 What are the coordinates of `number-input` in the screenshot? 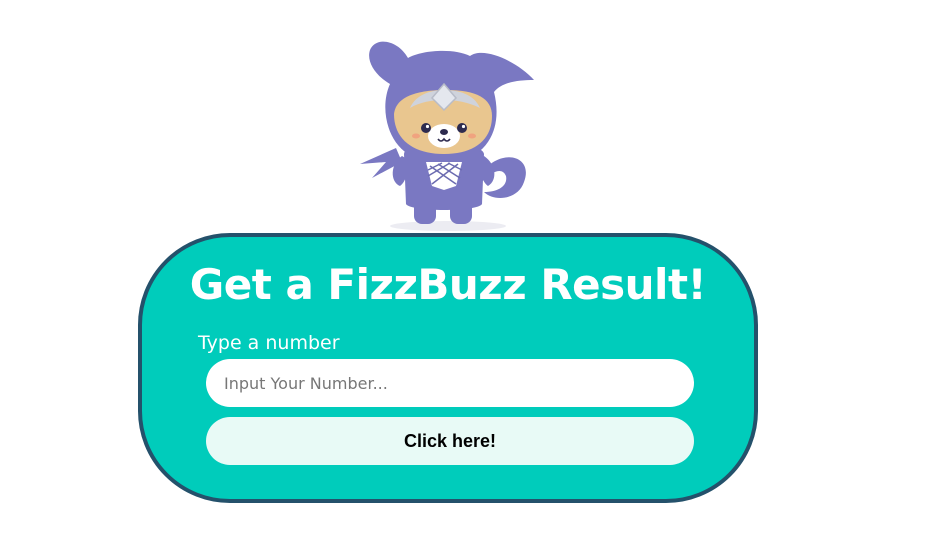 It's located at (450, 383).